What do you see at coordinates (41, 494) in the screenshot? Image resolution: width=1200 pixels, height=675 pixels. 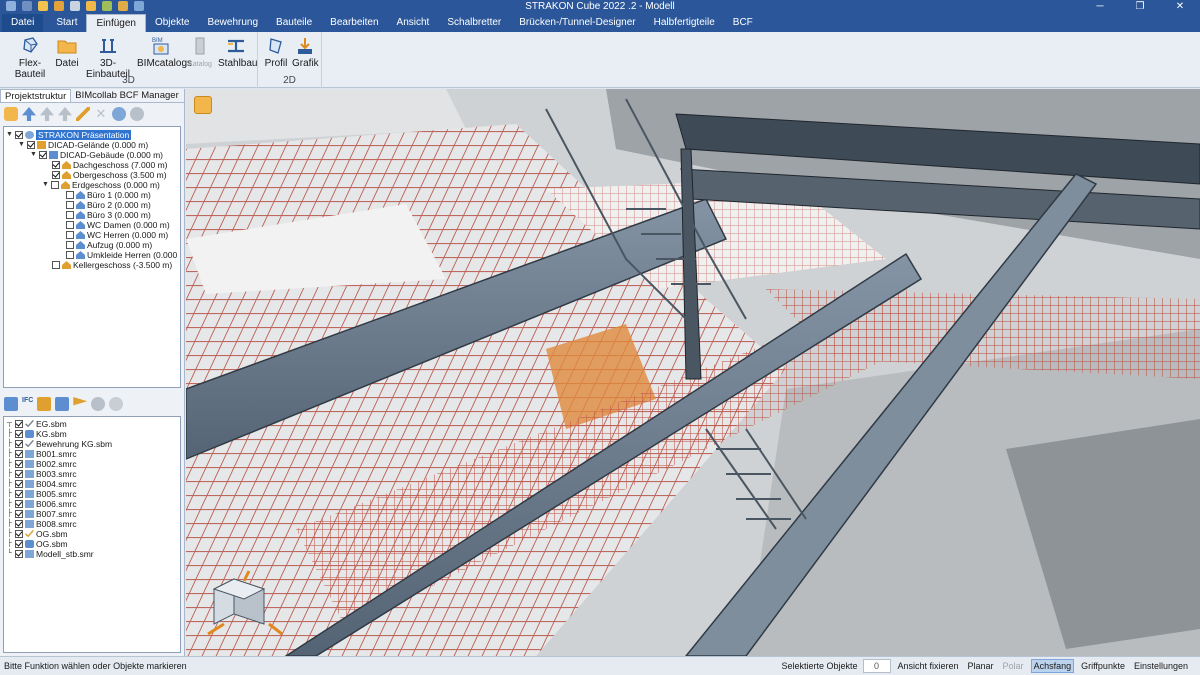 I see `file-item: ├ B005.smrc` at bounding box center [41, 494].